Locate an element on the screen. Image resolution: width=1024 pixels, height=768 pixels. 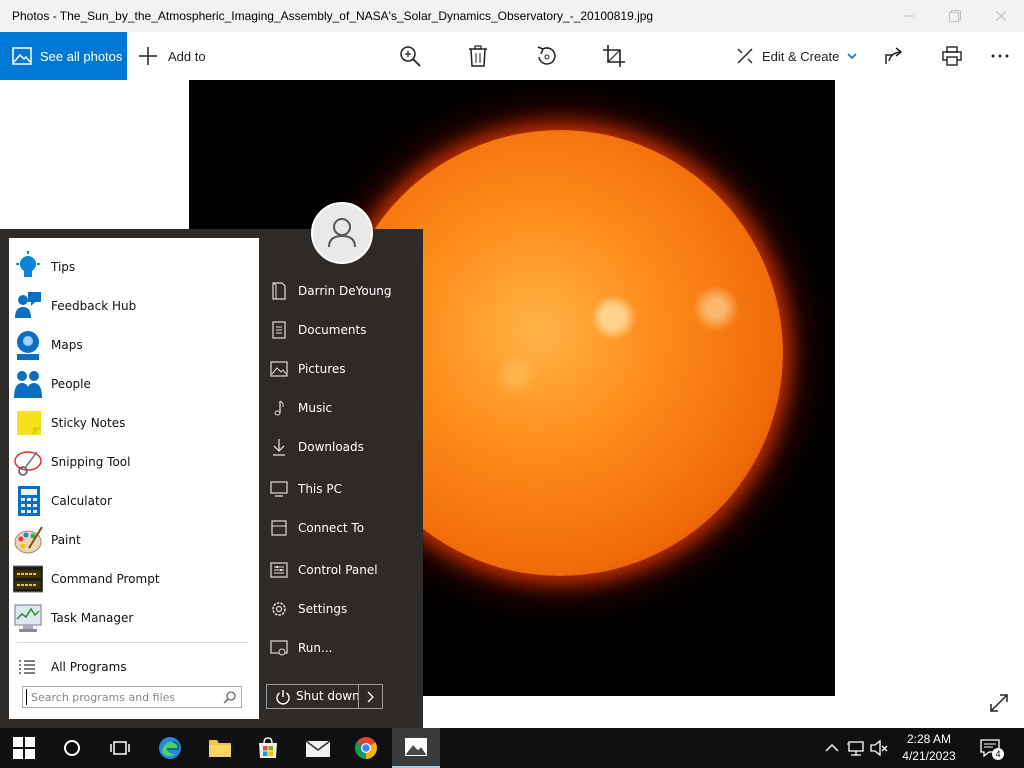
chrome-taskbar-button is located at coordinates (366, 748).